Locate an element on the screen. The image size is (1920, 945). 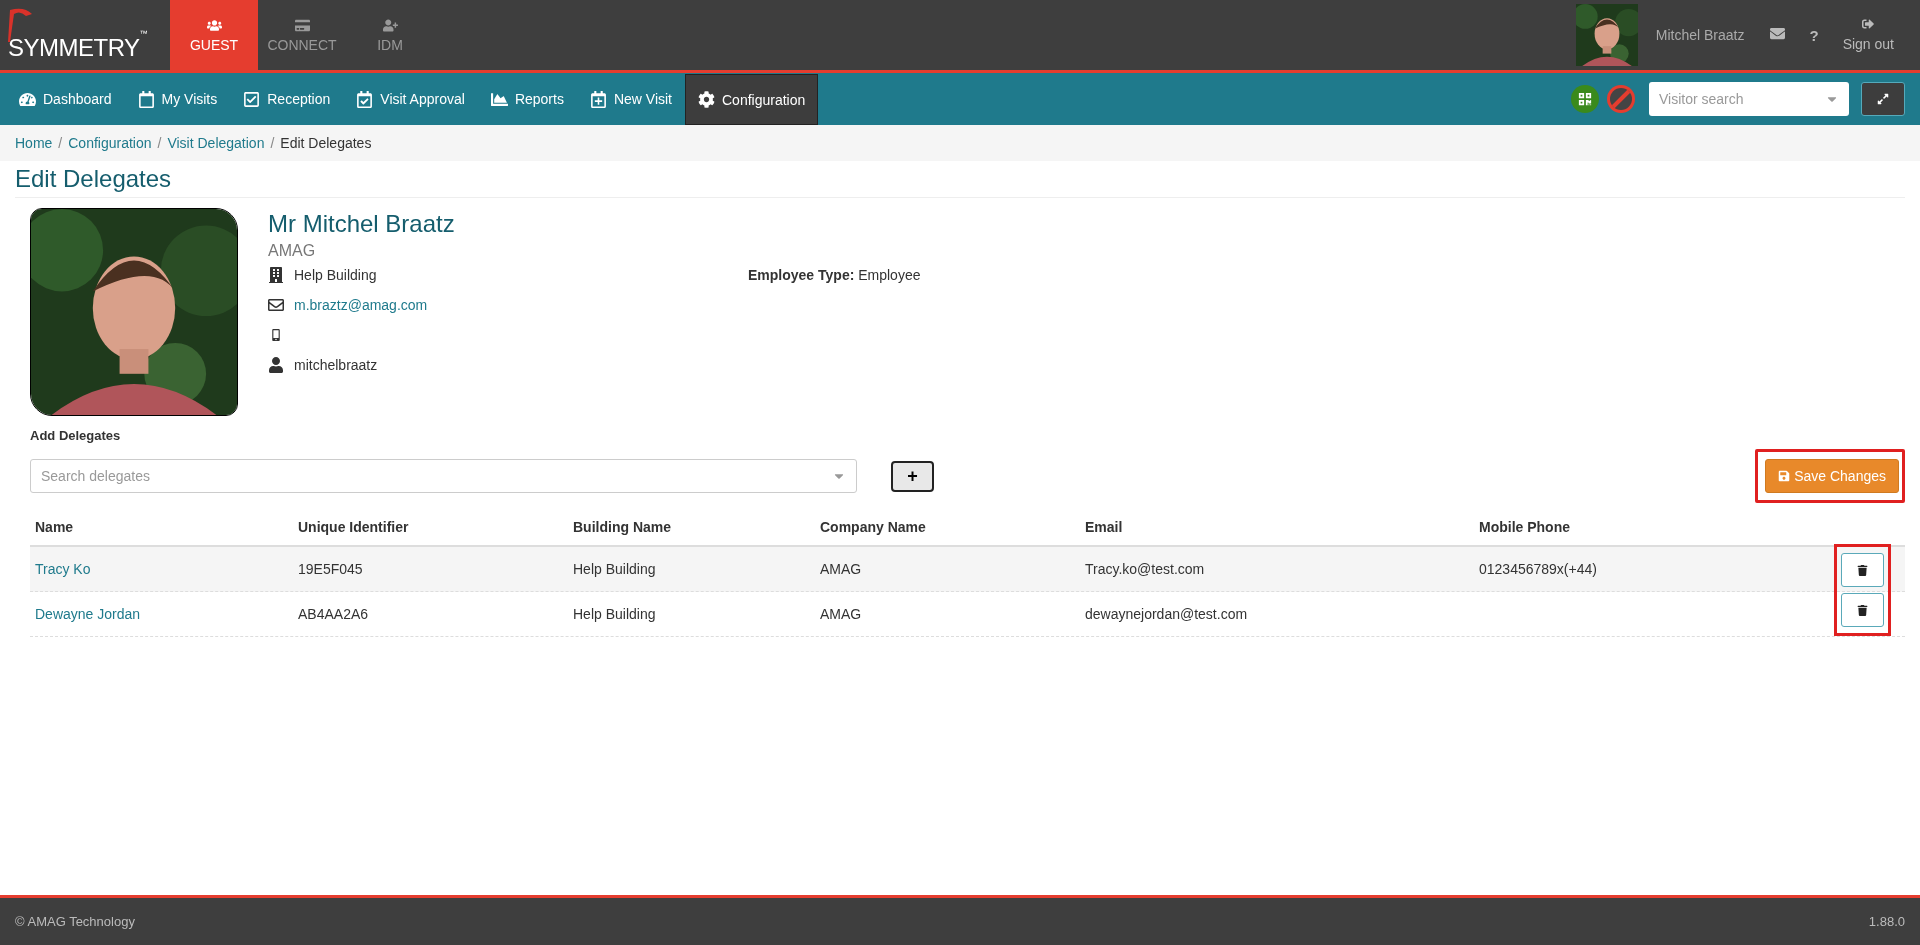
checkbox-icon is located at coordinates (252, 99).